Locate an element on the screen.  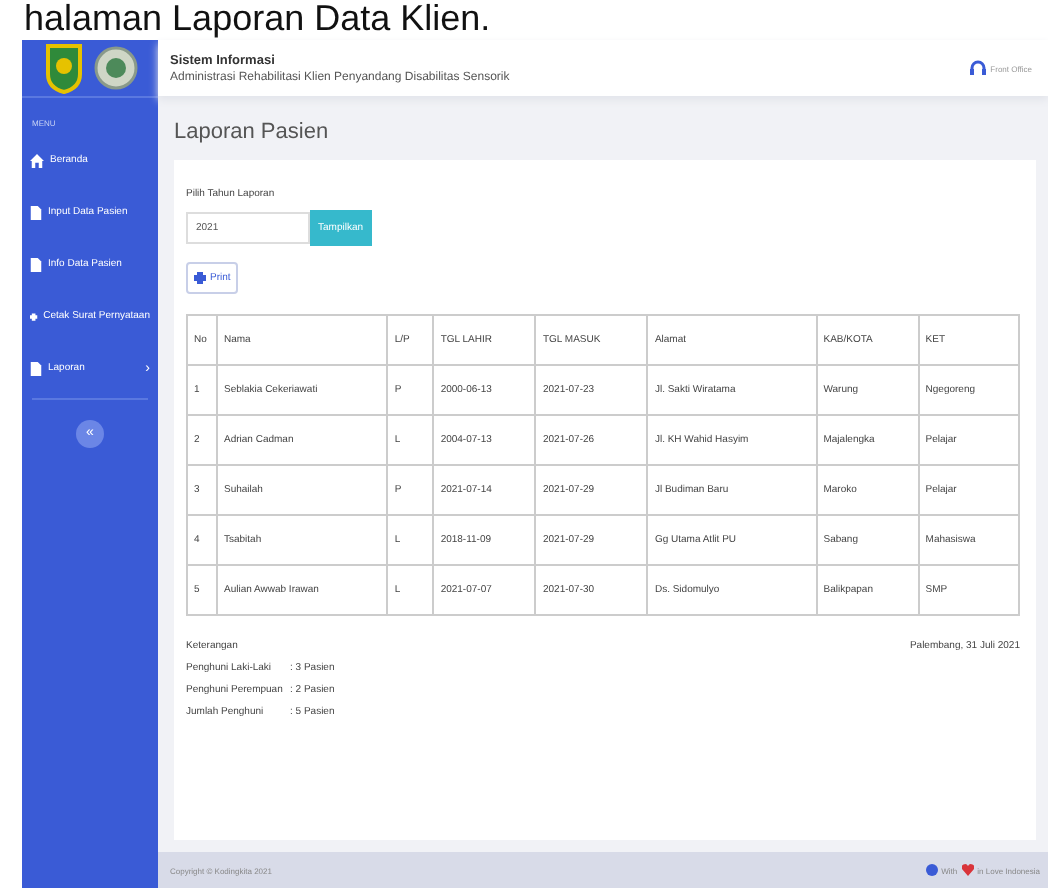
seal-icon is located at coordinates (115, 68).